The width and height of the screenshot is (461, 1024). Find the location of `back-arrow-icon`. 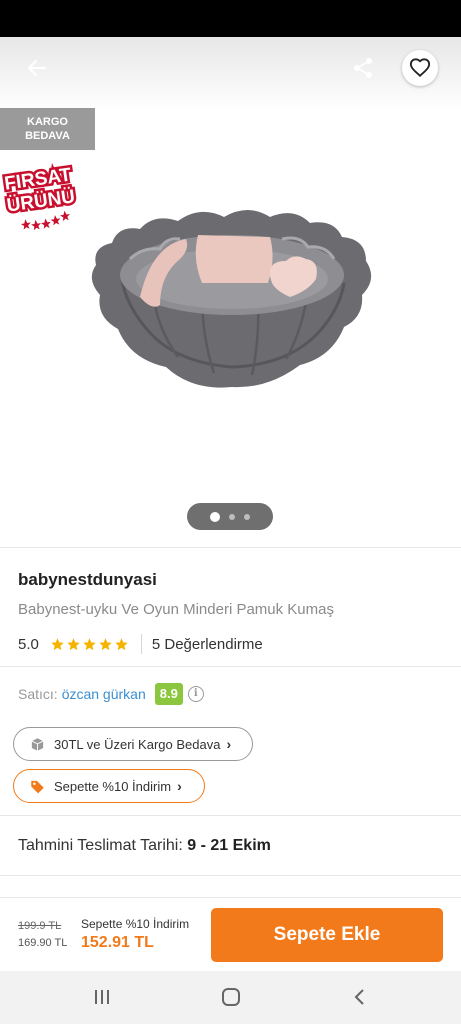

back-arrow-icon is located at coordinates (37, 68).